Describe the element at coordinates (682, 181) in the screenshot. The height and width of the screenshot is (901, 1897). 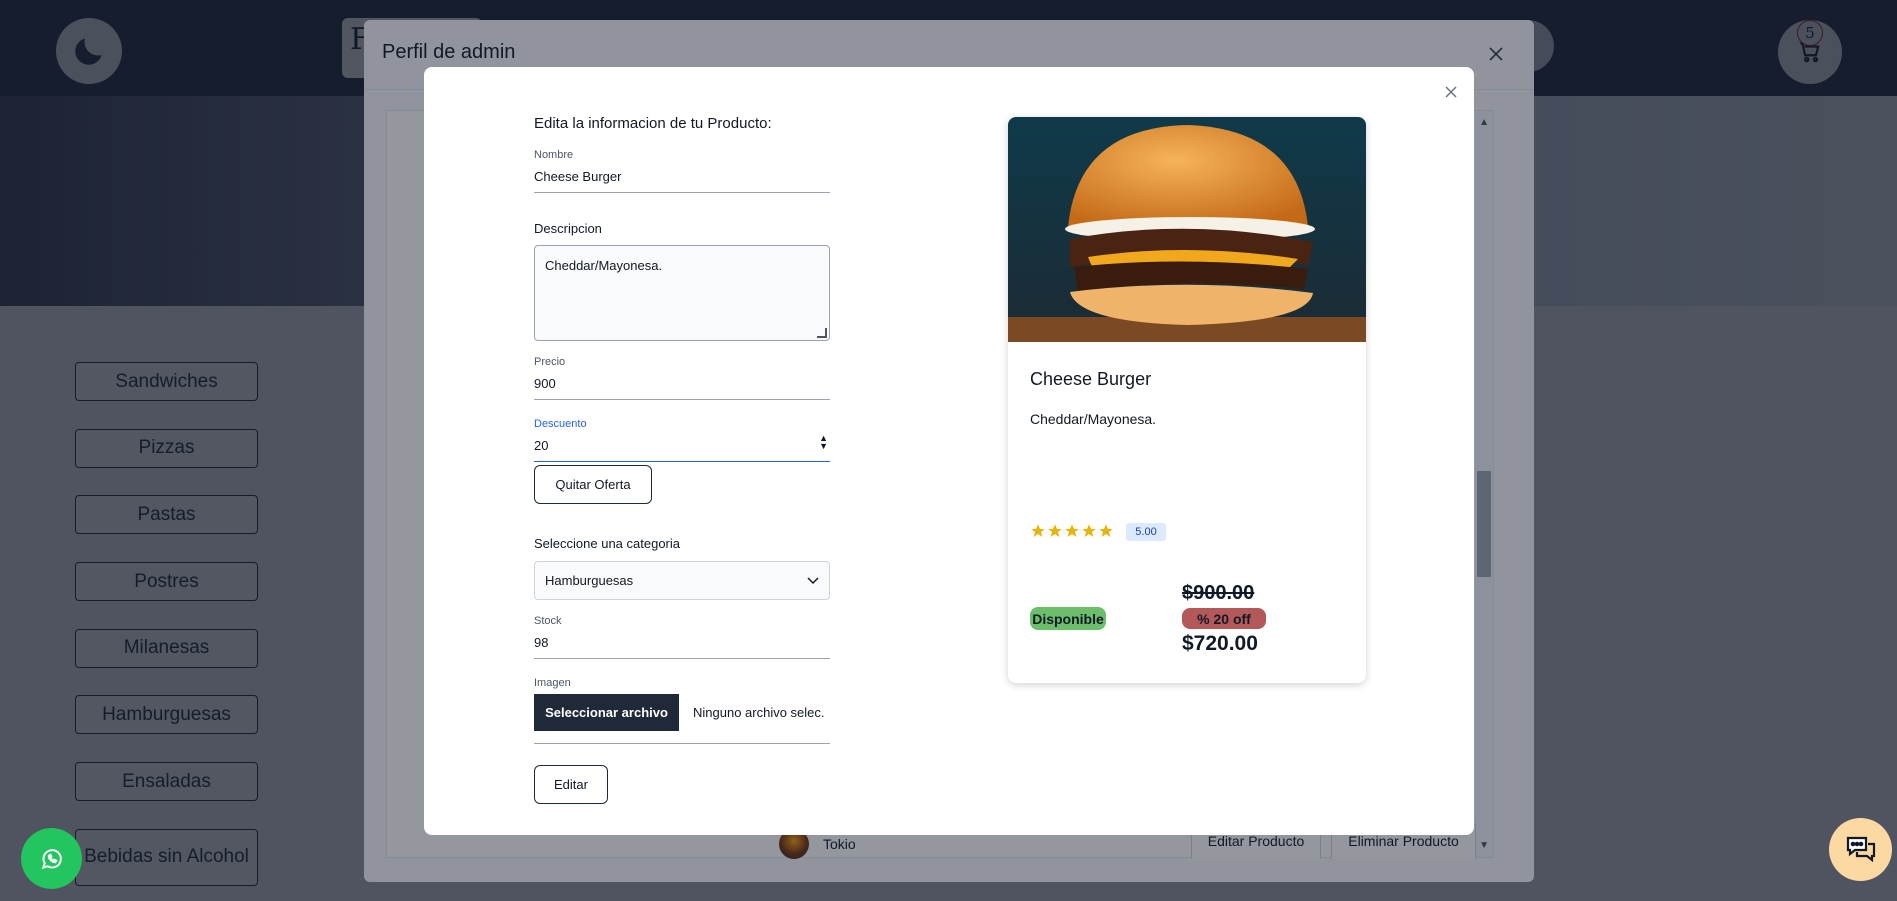
I see `name-input: Cheese Burger` at that location.